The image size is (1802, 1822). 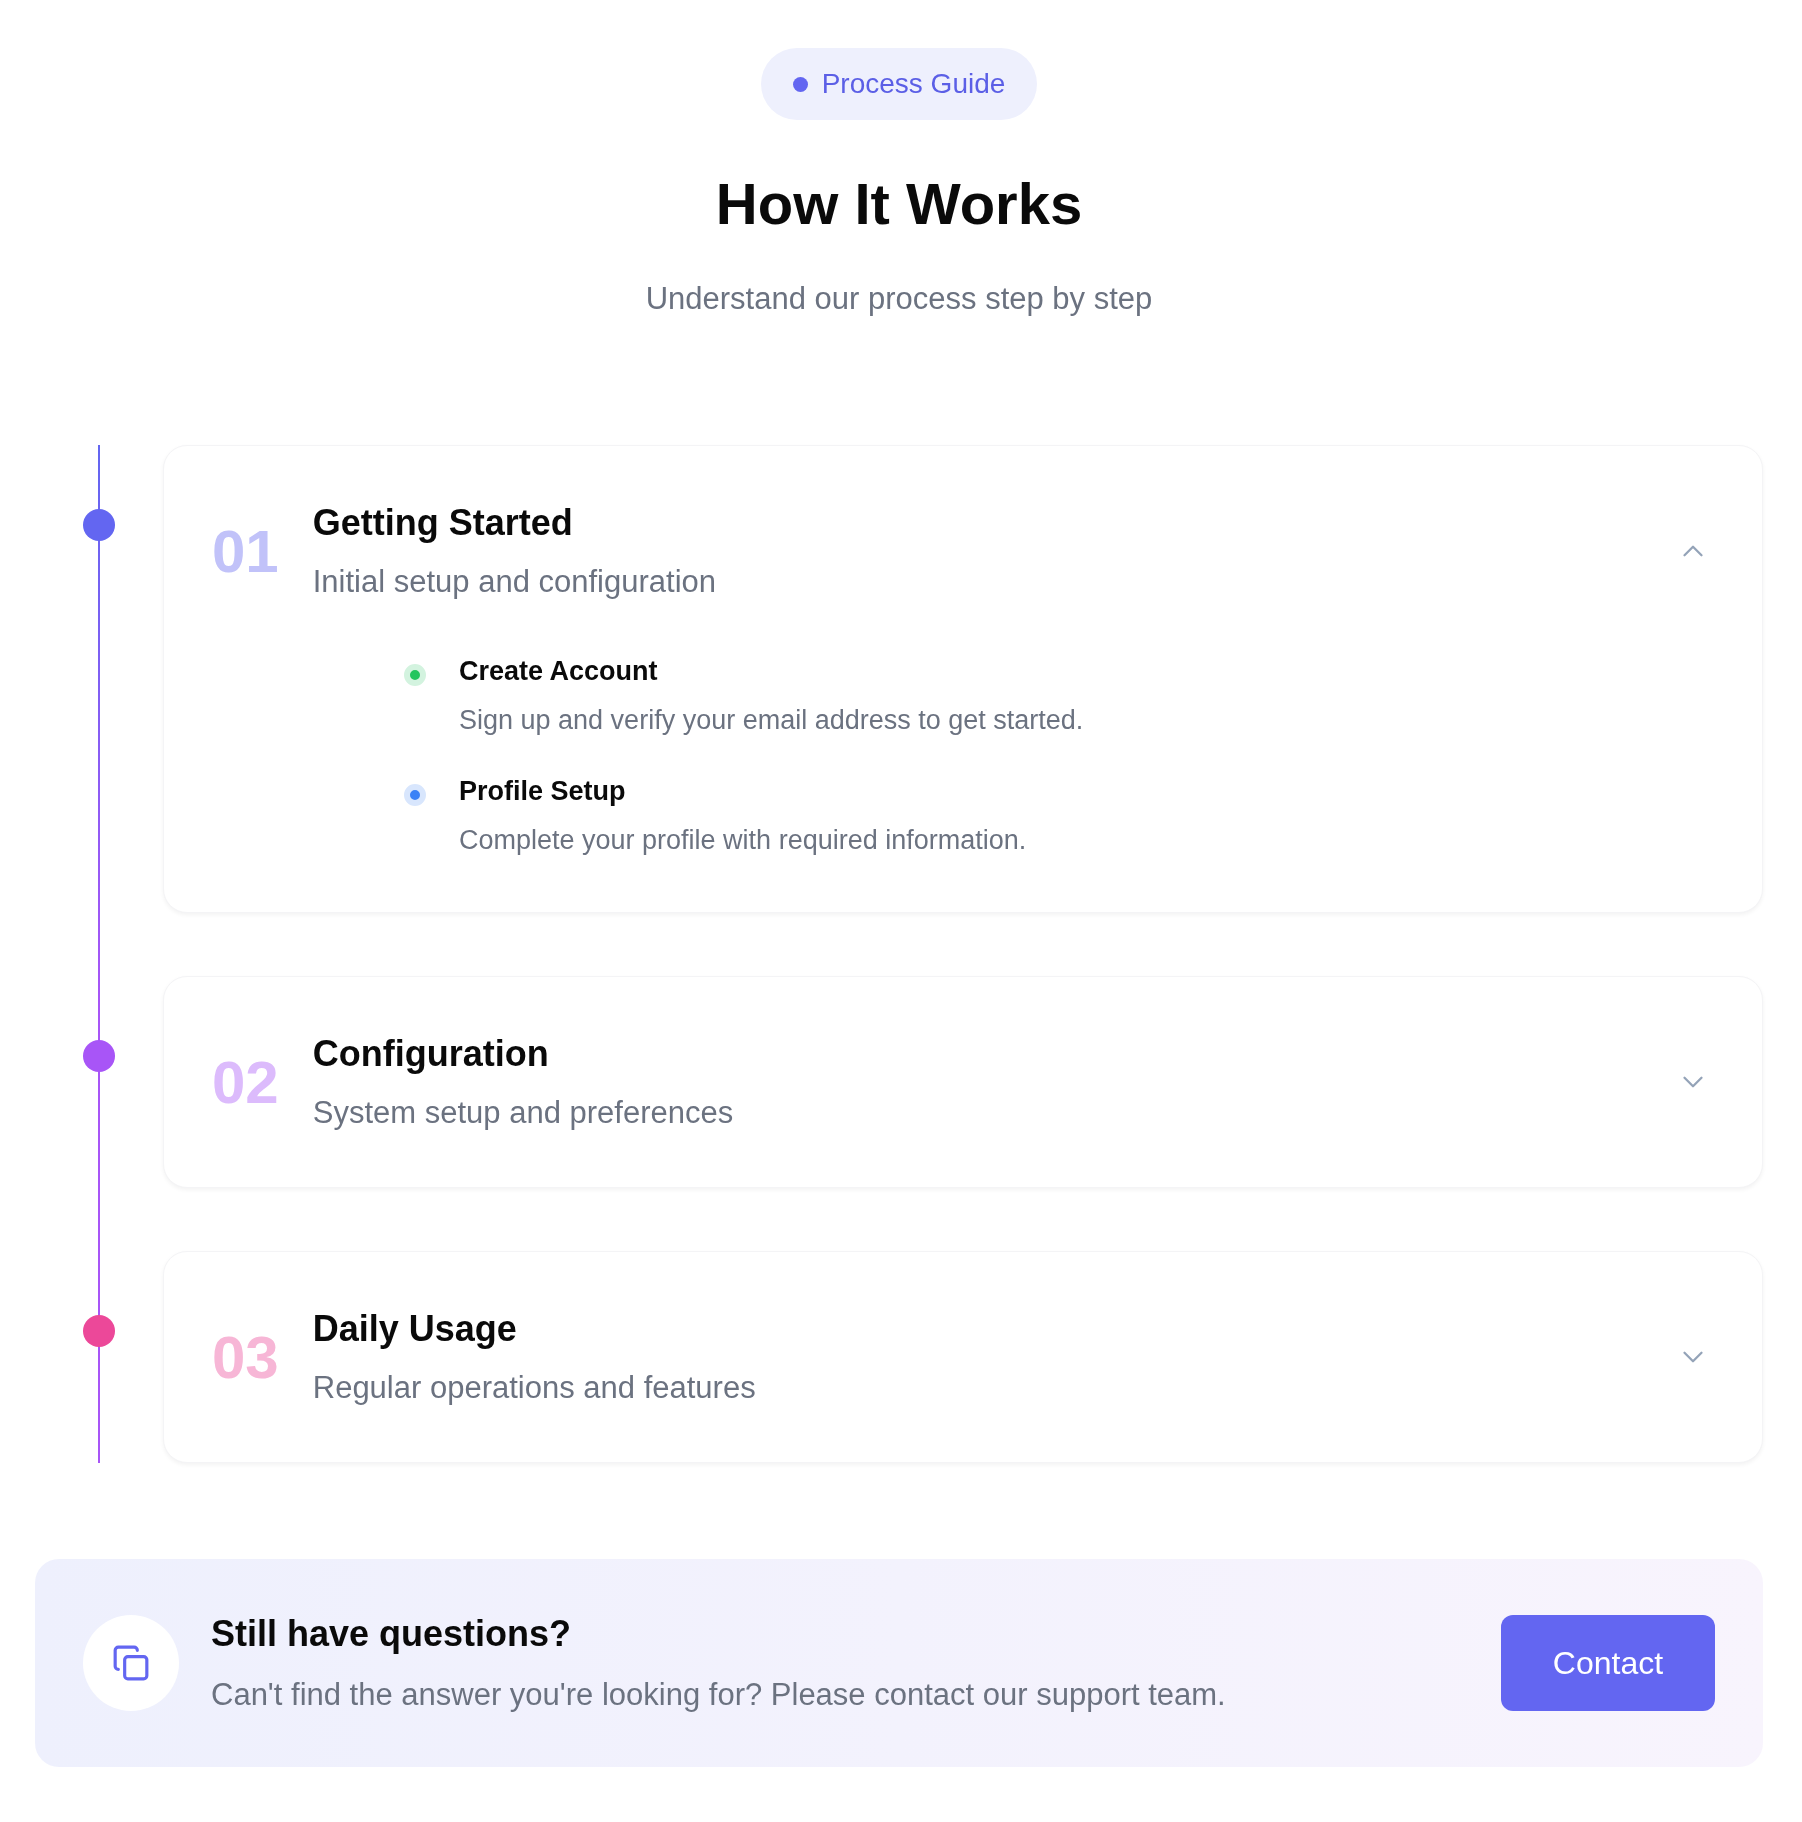 I want to click on substep-title: Profile Setup, so click(x=543, y=791).